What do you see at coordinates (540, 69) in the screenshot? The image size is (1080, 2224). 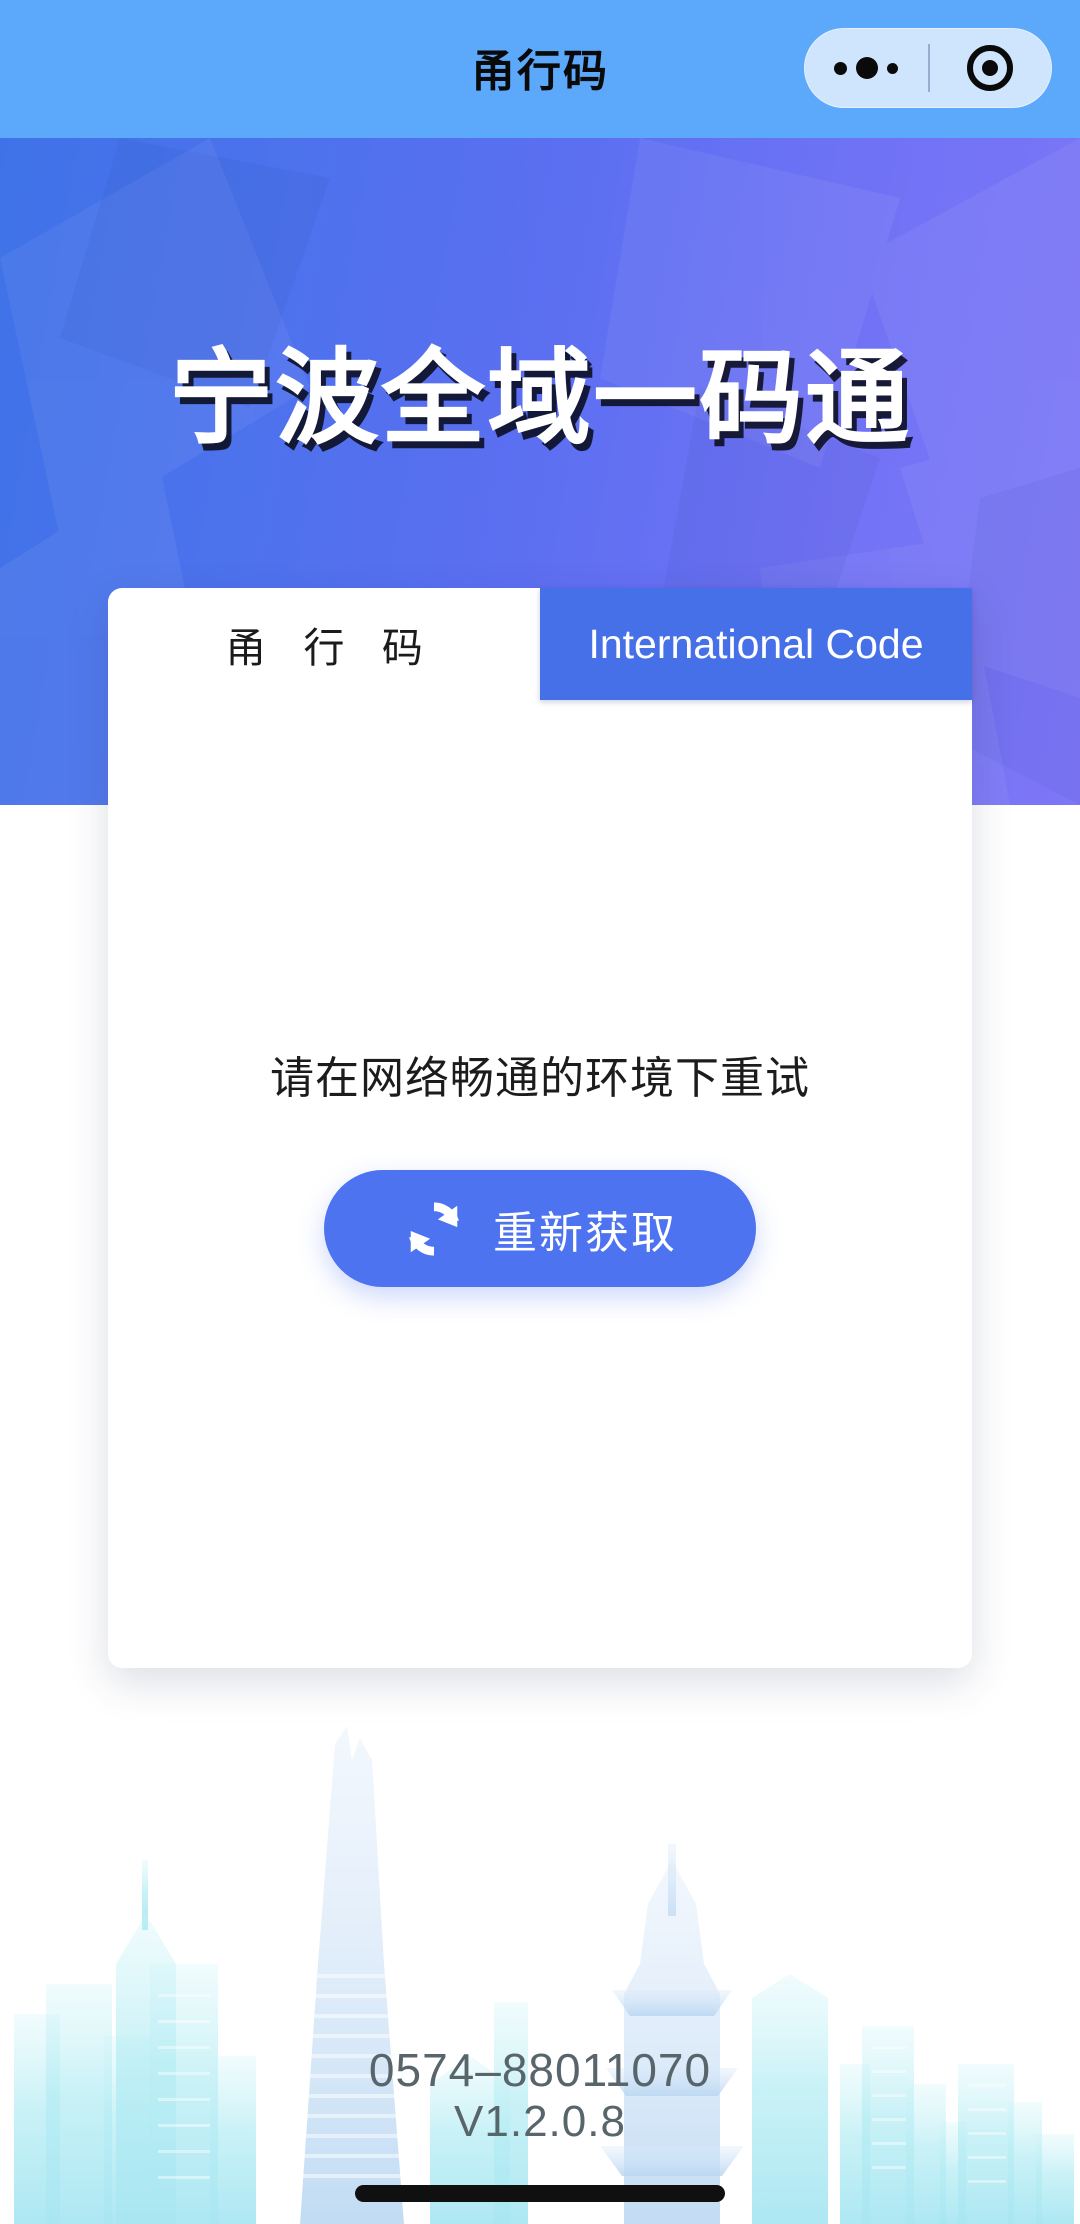 I see `navigation-bar: 甬行码` at bounding box center [540, 69].